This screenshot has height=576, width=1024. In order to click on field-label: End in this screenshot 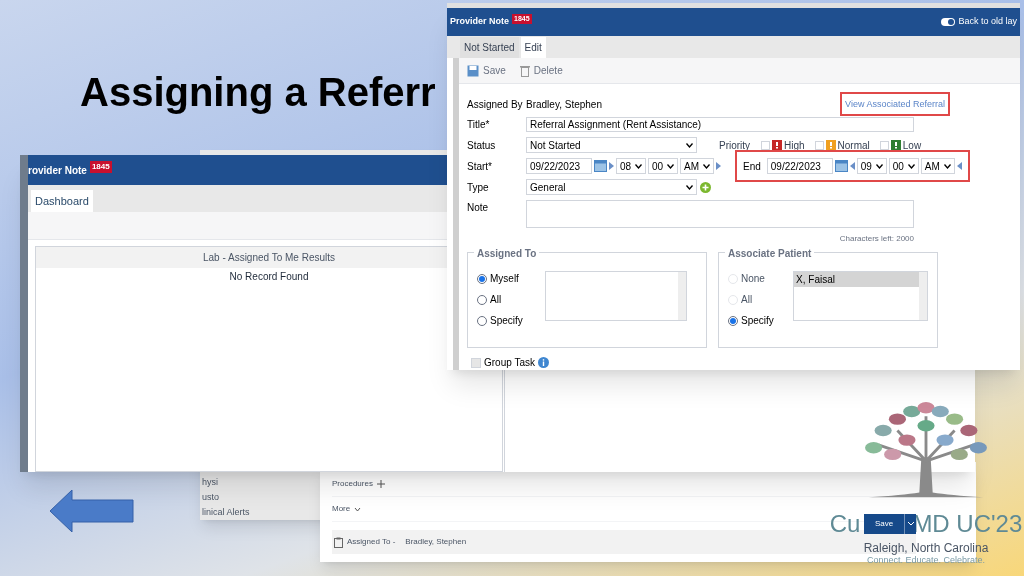, I will do `click(752, 166)`.